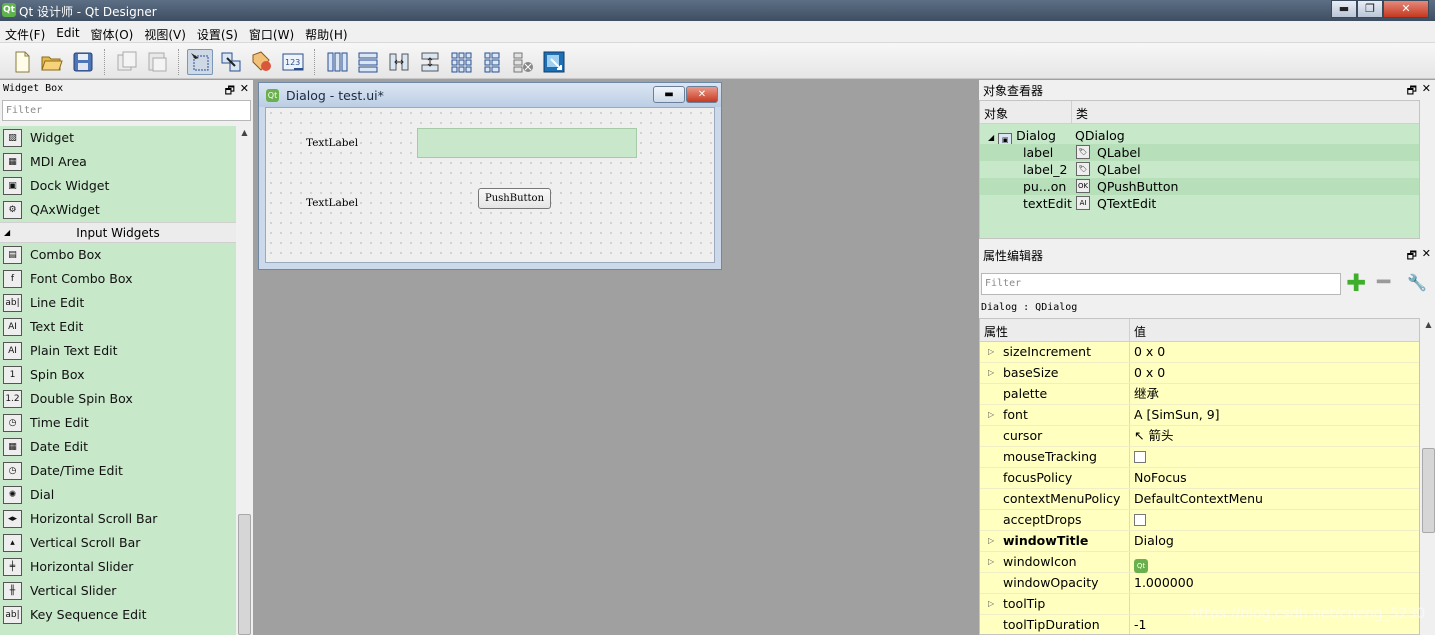 Image resolution: width=1435 pixels, height=635 pixels. What do you see at coordinates (126, 110) in the screenshot?
I see `widget-box-filter-input: Filter` at bounding box center [126, 110].